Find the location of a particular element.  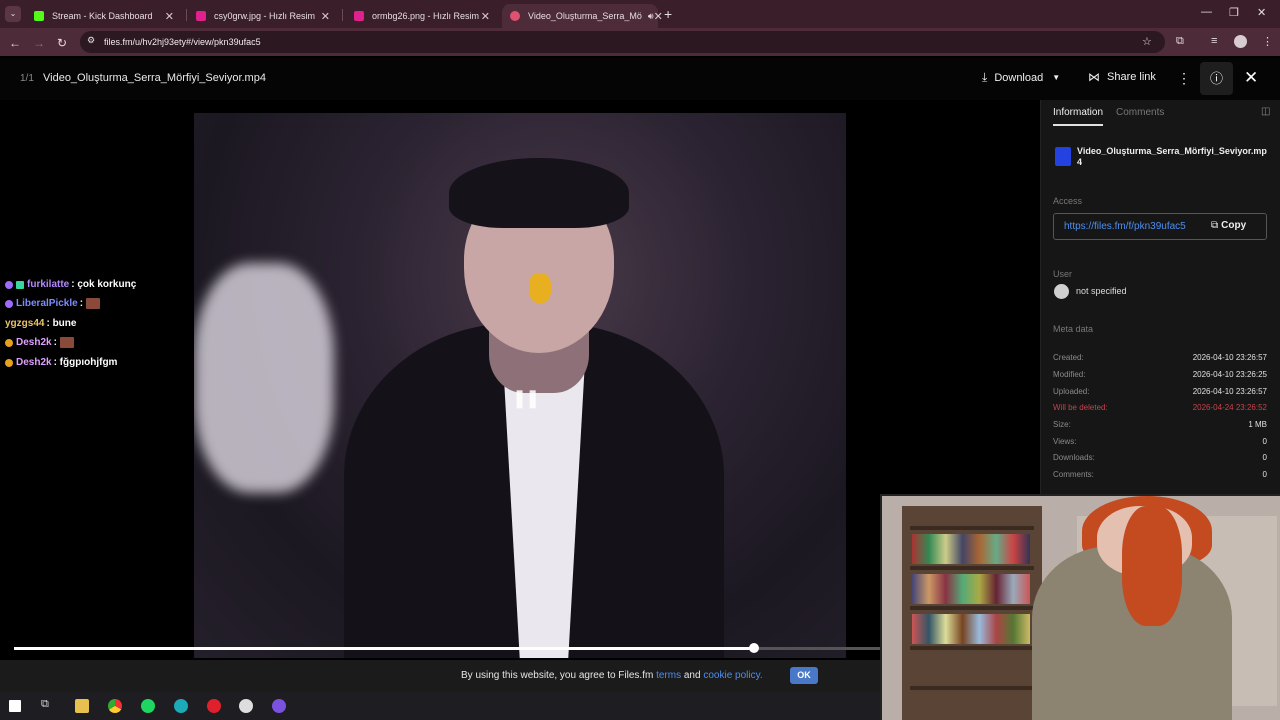

tab-title: ormbg26.png - Hızlı Resim is located at coordinates (426, 16).